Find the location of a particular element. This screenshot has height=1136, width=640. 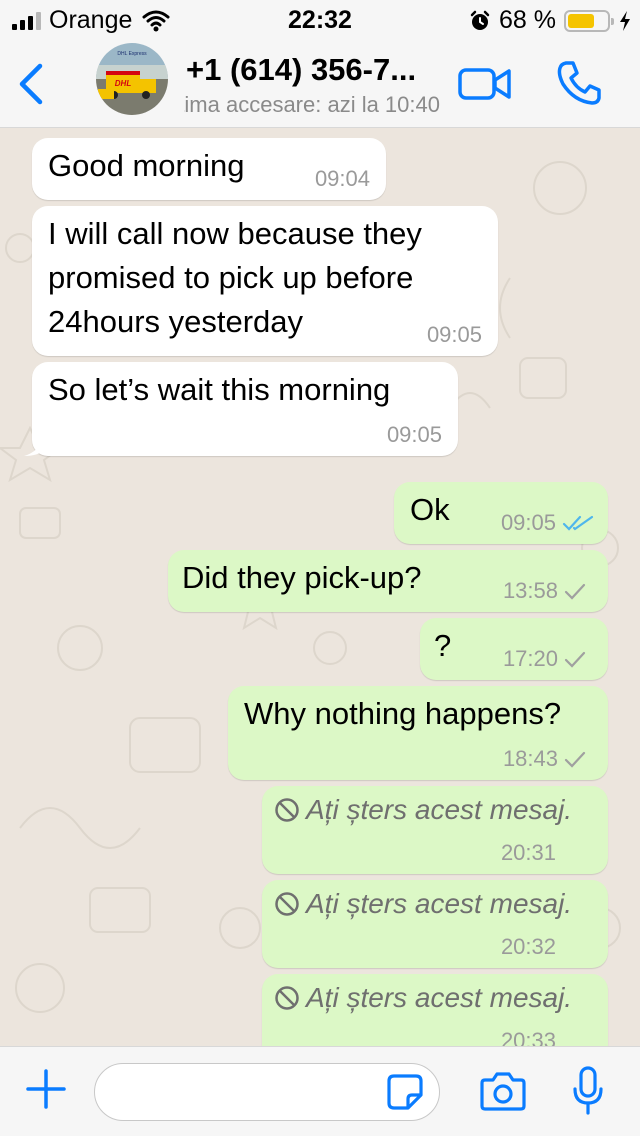

charging-icon is located at coordinates (625, 20).